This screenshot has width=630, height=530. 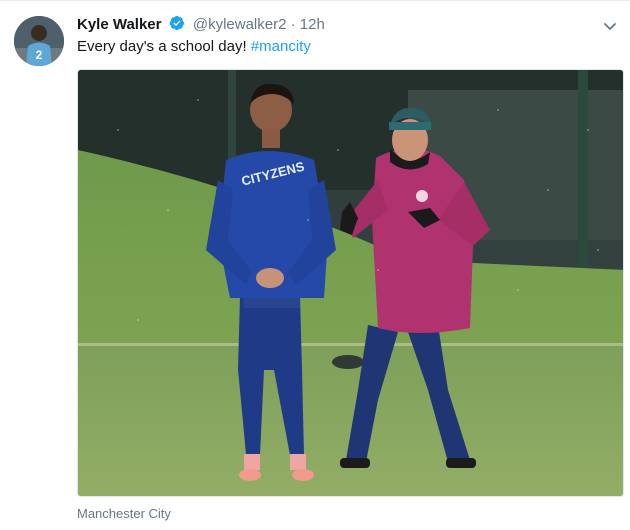 I want to click on tweet-header: Kyle Walker @kylewalker2 · 12h, so click(x=201, y=26).